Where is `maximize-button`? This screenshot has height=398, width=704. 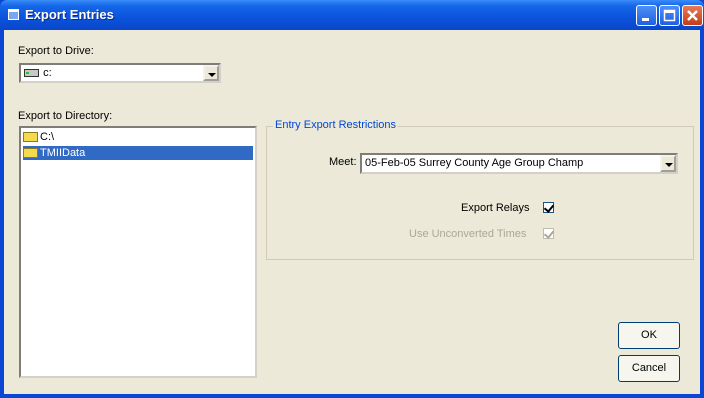
maximize-button is located at coordinates (669, 15).